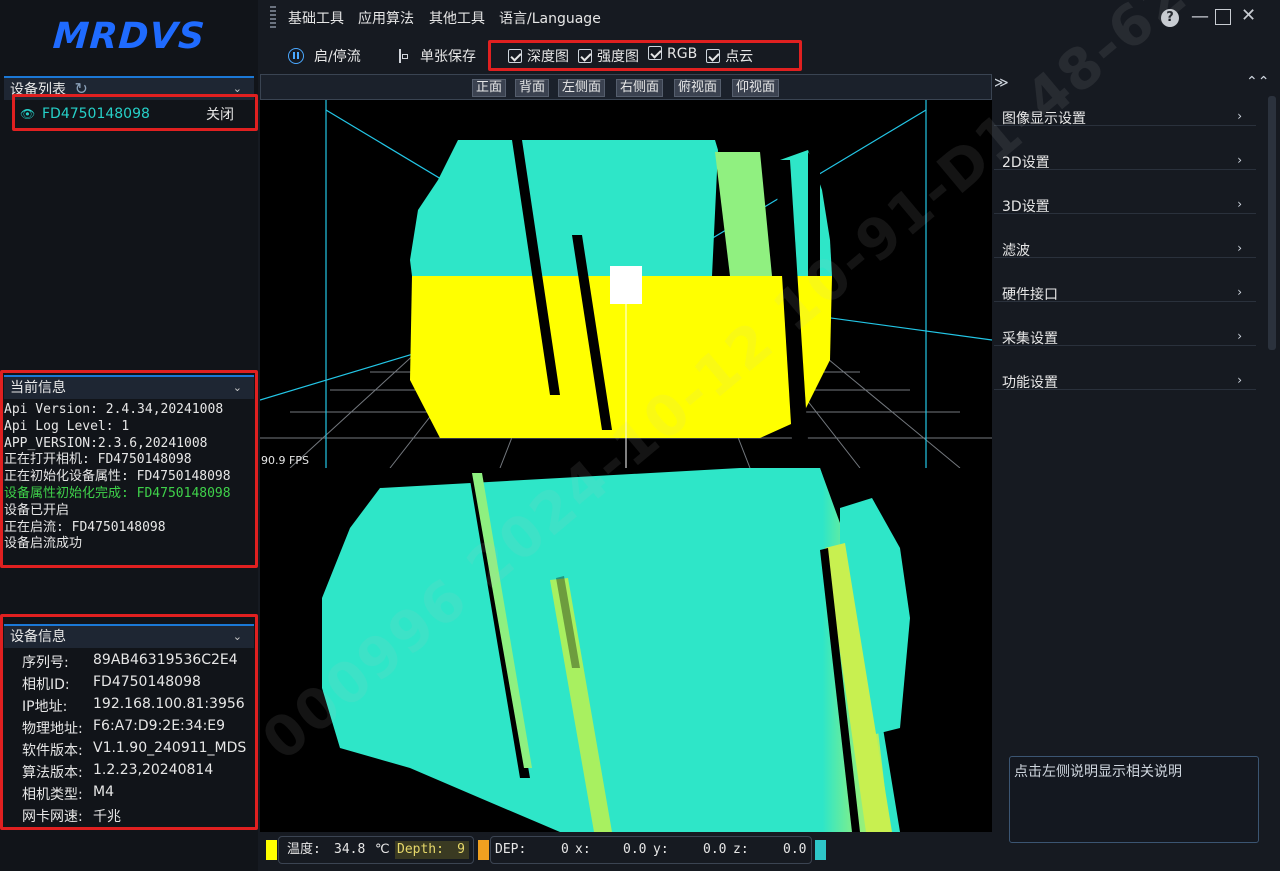 The width and height of the screenshot is (1280, 871). I want to click on rgb-checkbox: RGB, so click(672, 56).